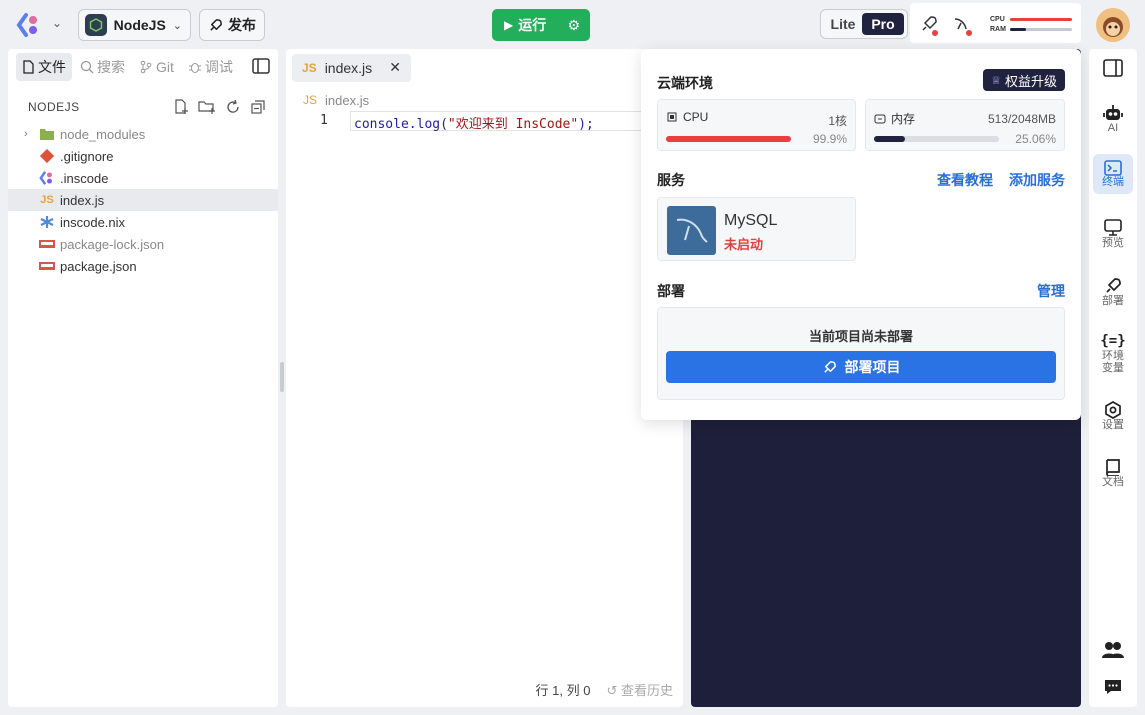 The height and width of the screenshot is (715, 1145). I want to click on ram-meter-label: RAM, so click(998, 29).